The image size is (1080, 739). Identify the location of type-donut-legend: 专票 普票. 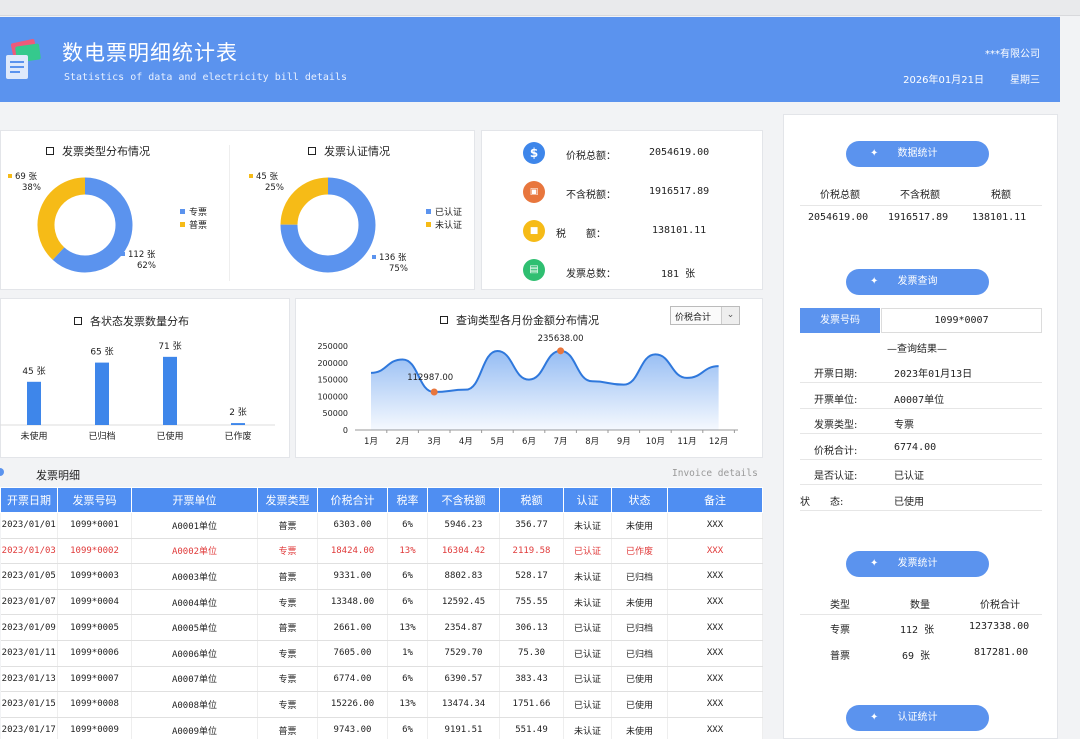
(193, 220).